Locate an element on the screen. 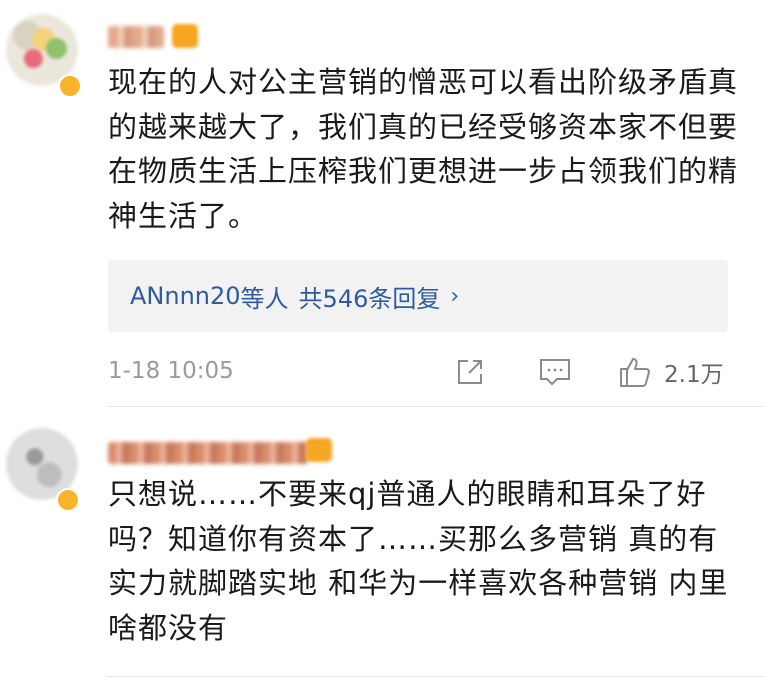 Image resolution: width=764 pixels, height=679 pixels. like-button: 2.1万 is located at coordinates (671, 372).